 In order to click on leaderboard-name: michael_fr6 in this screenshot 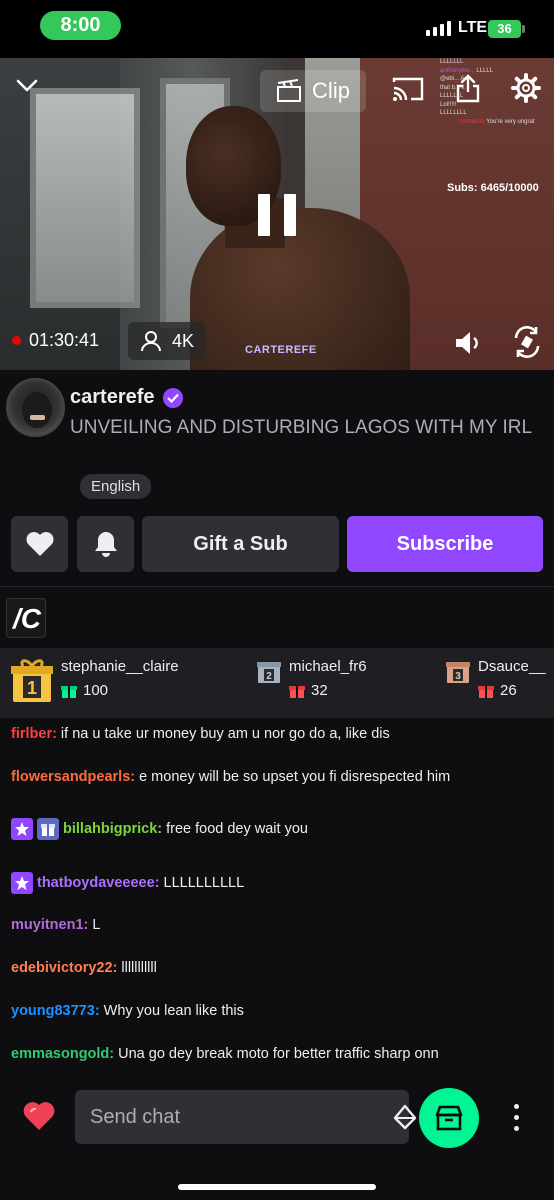, I will do `click(328, 666)`.